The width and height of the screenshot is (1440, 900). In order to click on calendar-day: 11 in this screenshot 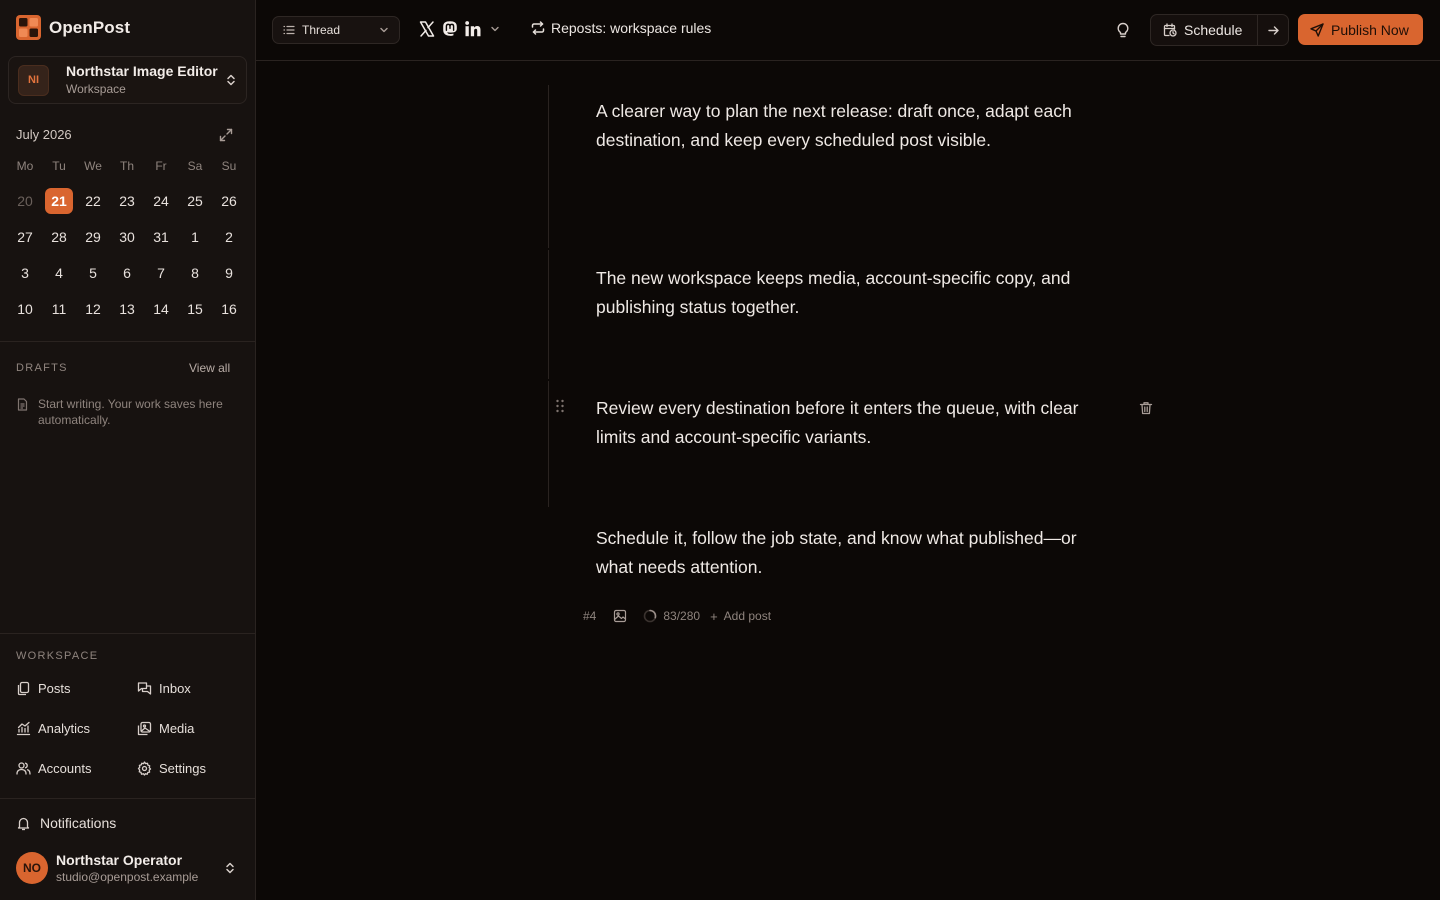, I will do `click(59, 309)`.